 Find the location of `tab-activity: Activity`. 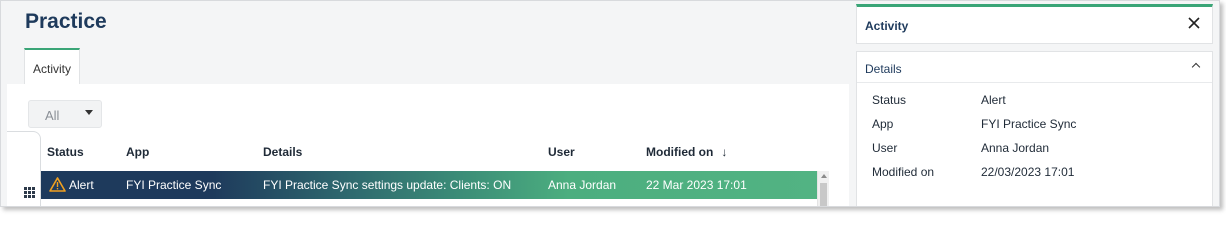

tab-activity: Activity is located at coordinates (52, 66).